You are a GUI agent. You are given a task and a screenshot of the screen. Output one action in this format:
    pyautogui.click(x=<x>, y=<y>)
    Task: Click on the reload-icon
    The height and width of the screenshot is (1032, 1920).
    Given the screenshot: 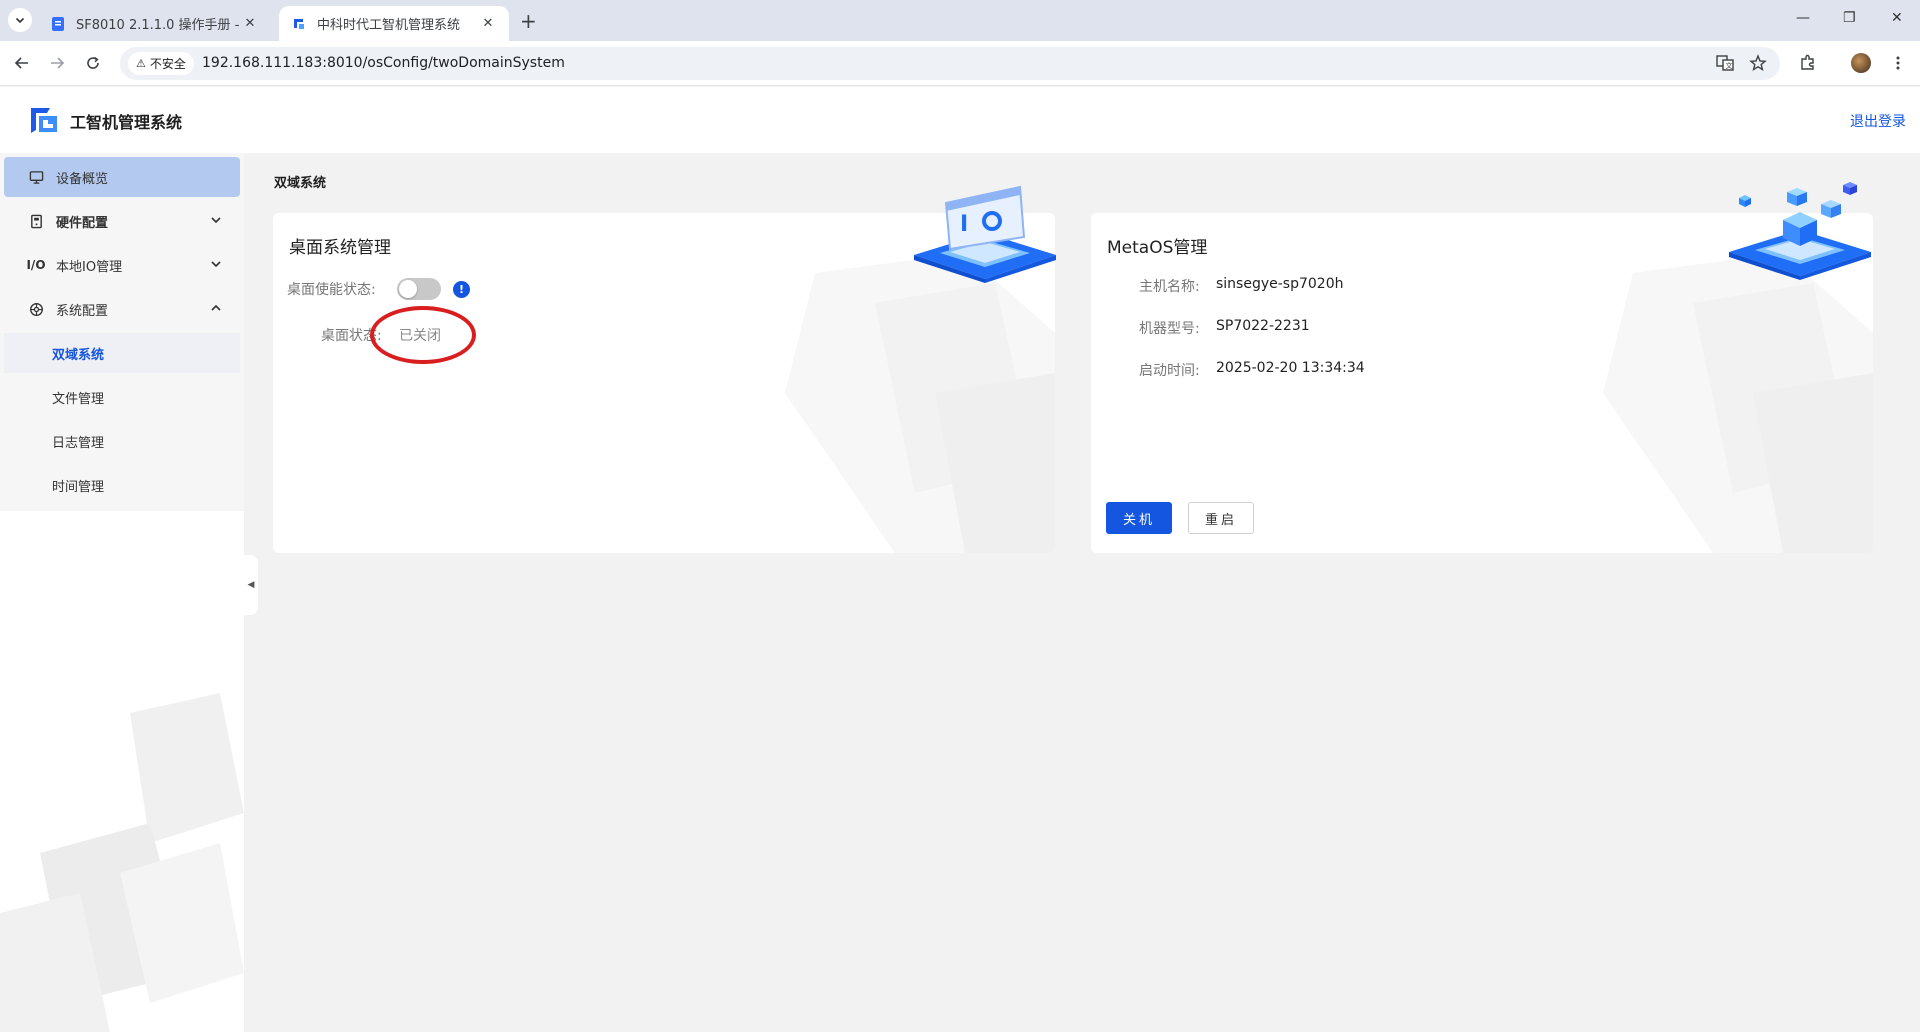 What is the action you would take?
    pyautogui.click(x=93, y=63)
    